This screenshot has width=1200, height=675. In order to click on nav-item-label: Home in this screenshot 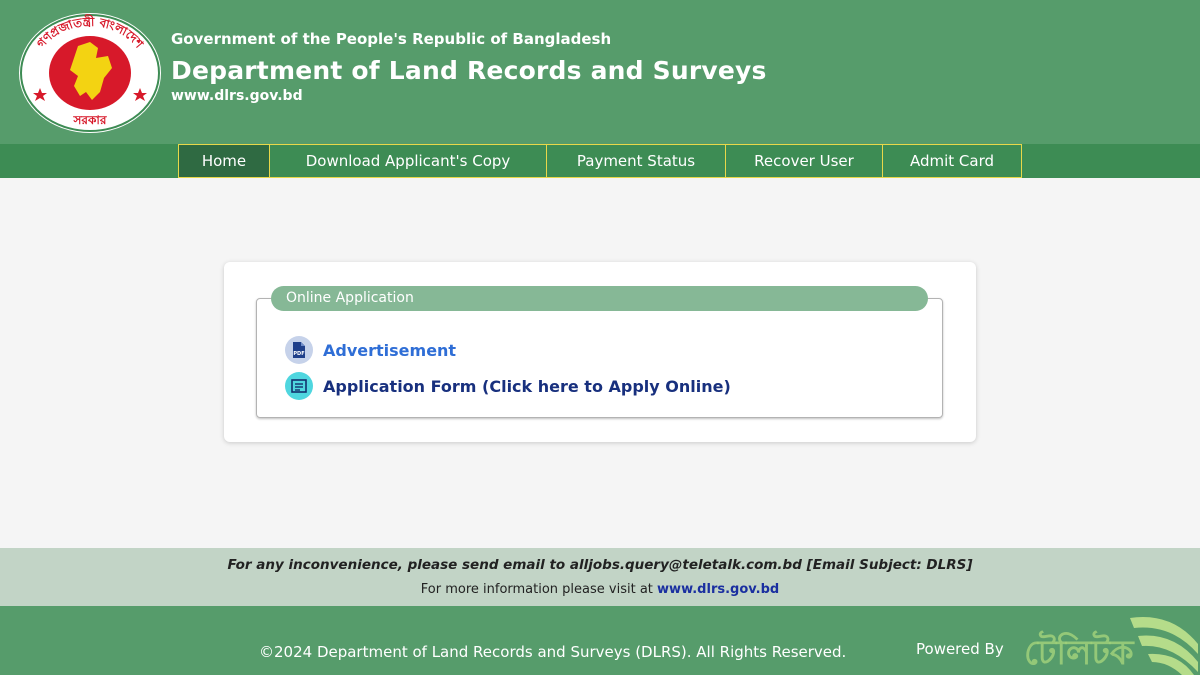, I will do `click(224, 161)`.